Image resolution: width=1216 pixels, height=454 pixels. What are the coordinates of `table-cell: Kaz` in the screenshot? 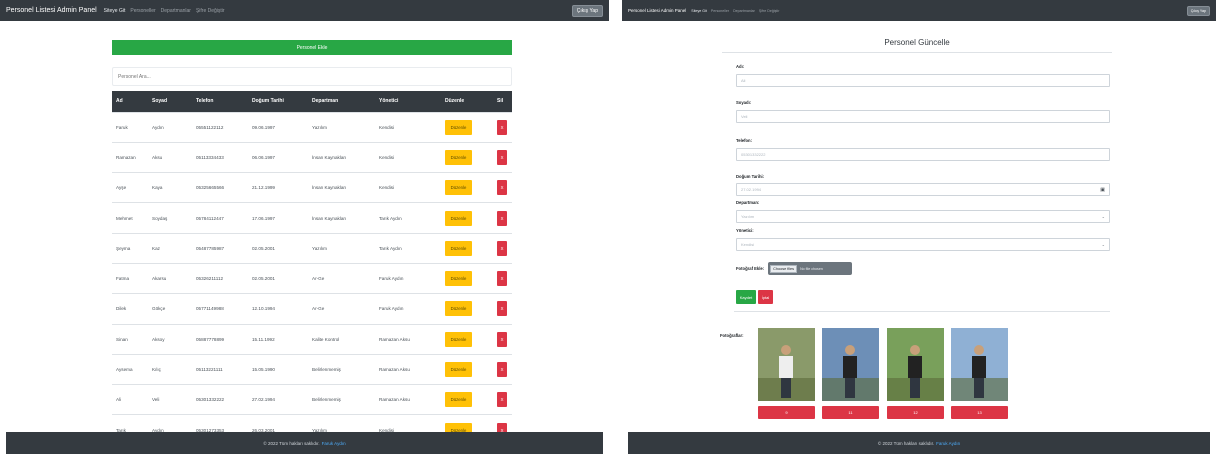 It's located at (170, 248).